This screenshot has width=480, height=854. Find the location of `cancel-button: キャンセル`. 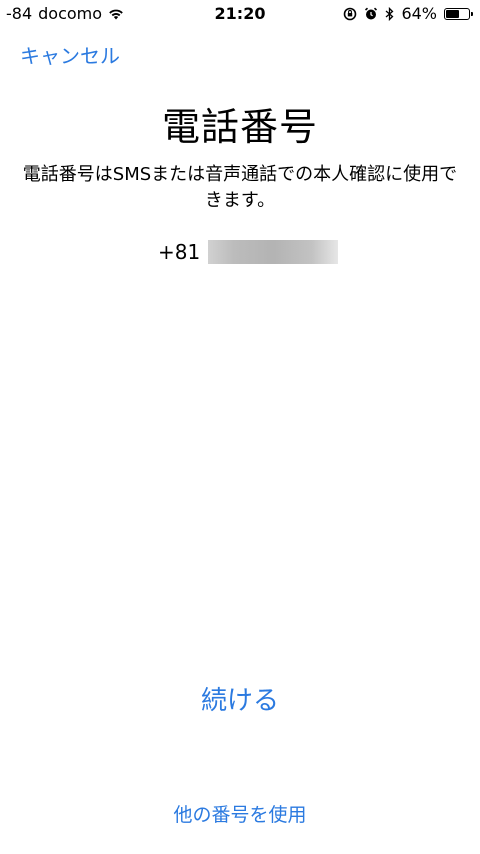

cancel-button: キャンセル is located at coordinates (70, 54).